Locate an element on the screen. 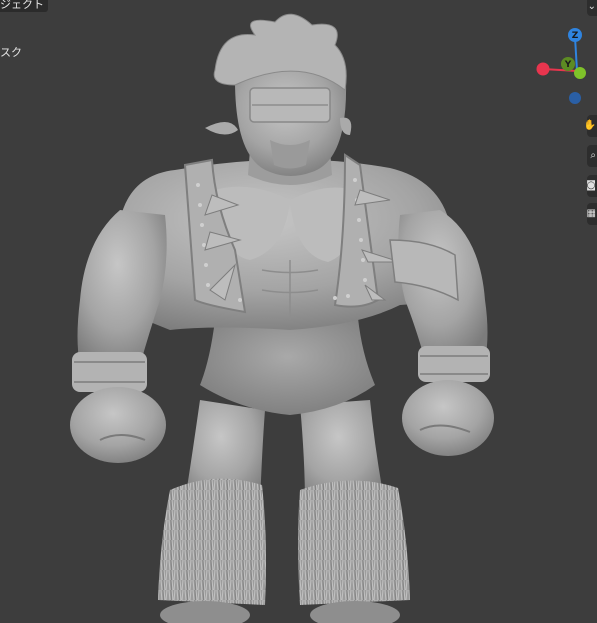 This screenshot has width=597, height=623. move-view-button: ✋ is located at coordinates (590, 126).